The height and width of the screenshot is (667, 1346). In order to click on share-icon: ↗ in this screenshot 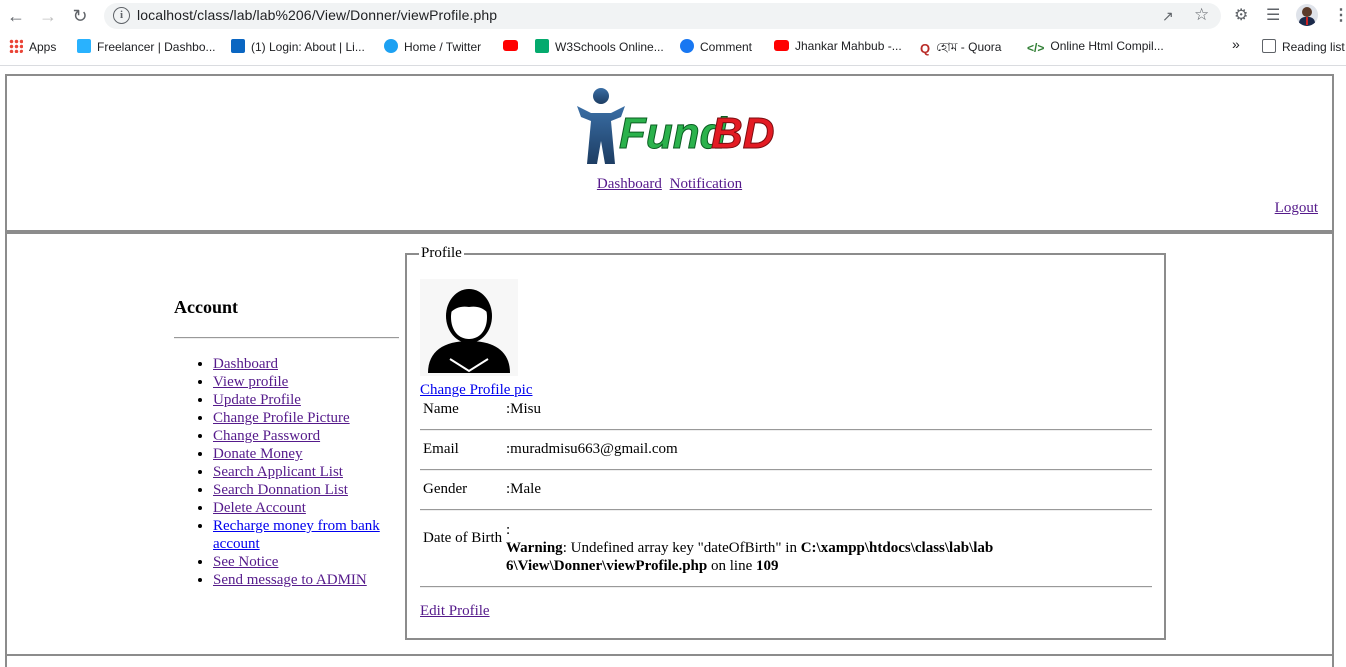, I will do `click(1168, 16)`.